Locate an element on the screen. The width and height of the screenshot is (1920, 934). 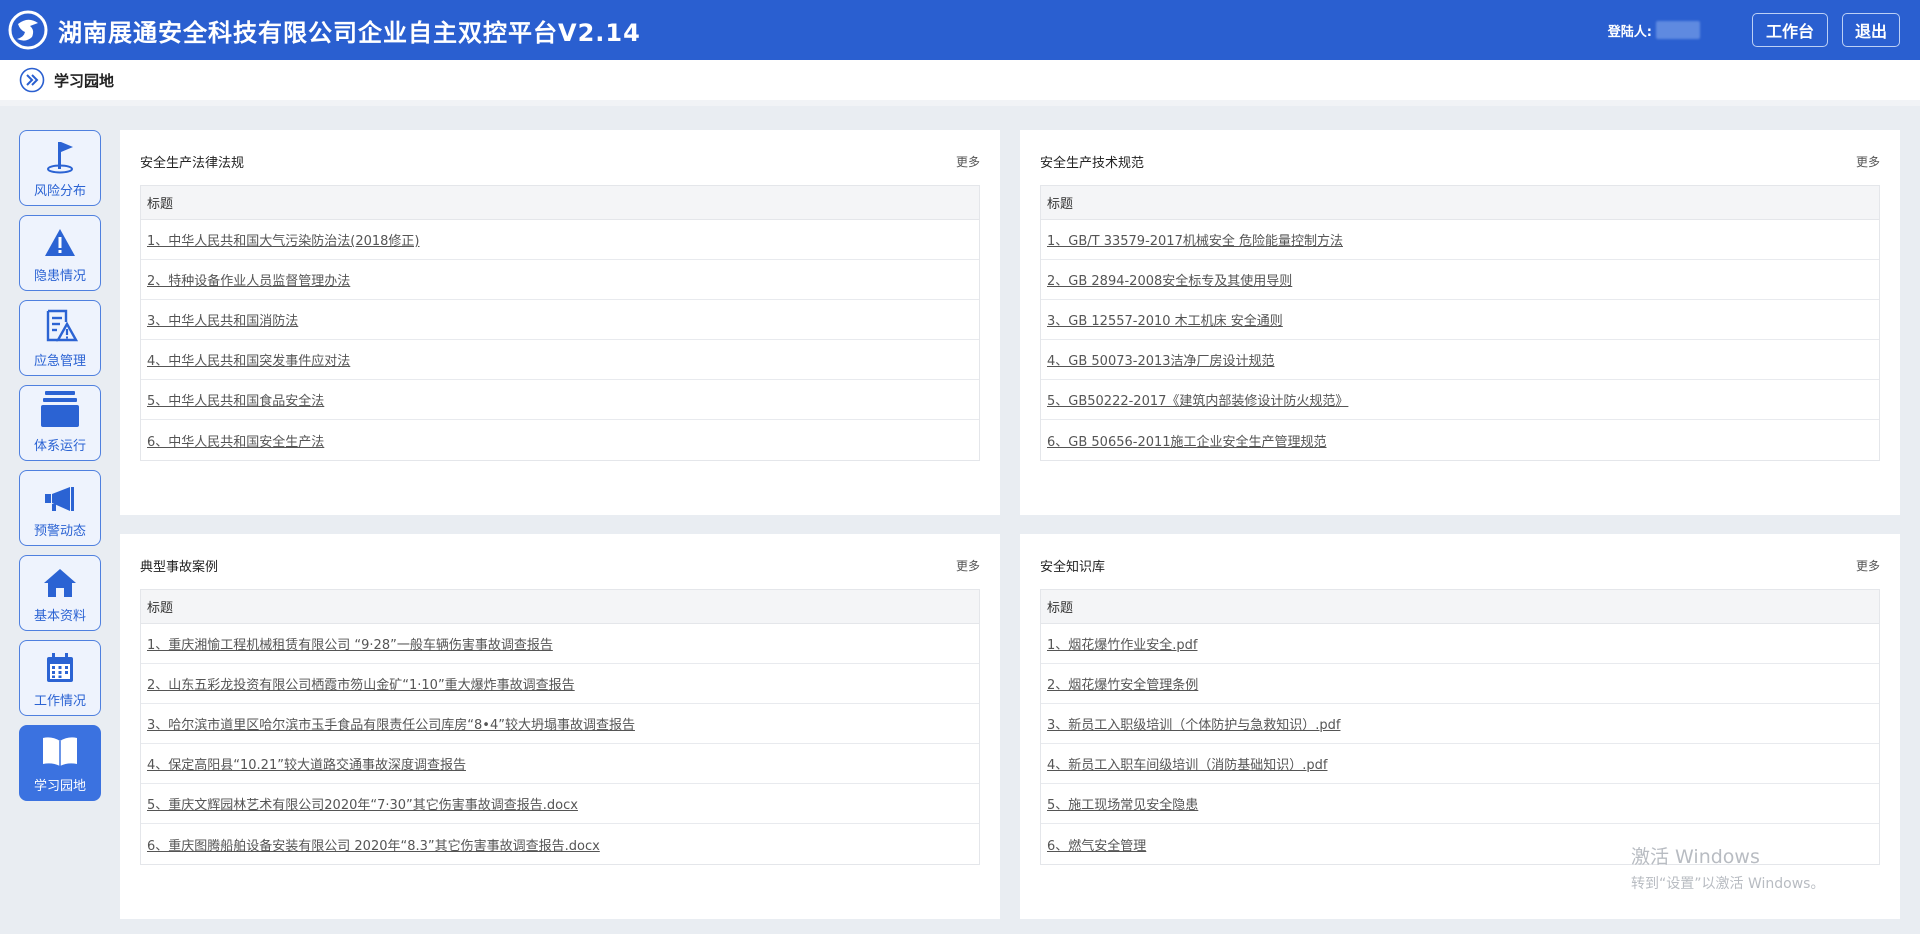
home-icon is located at coordinates (60, 583).